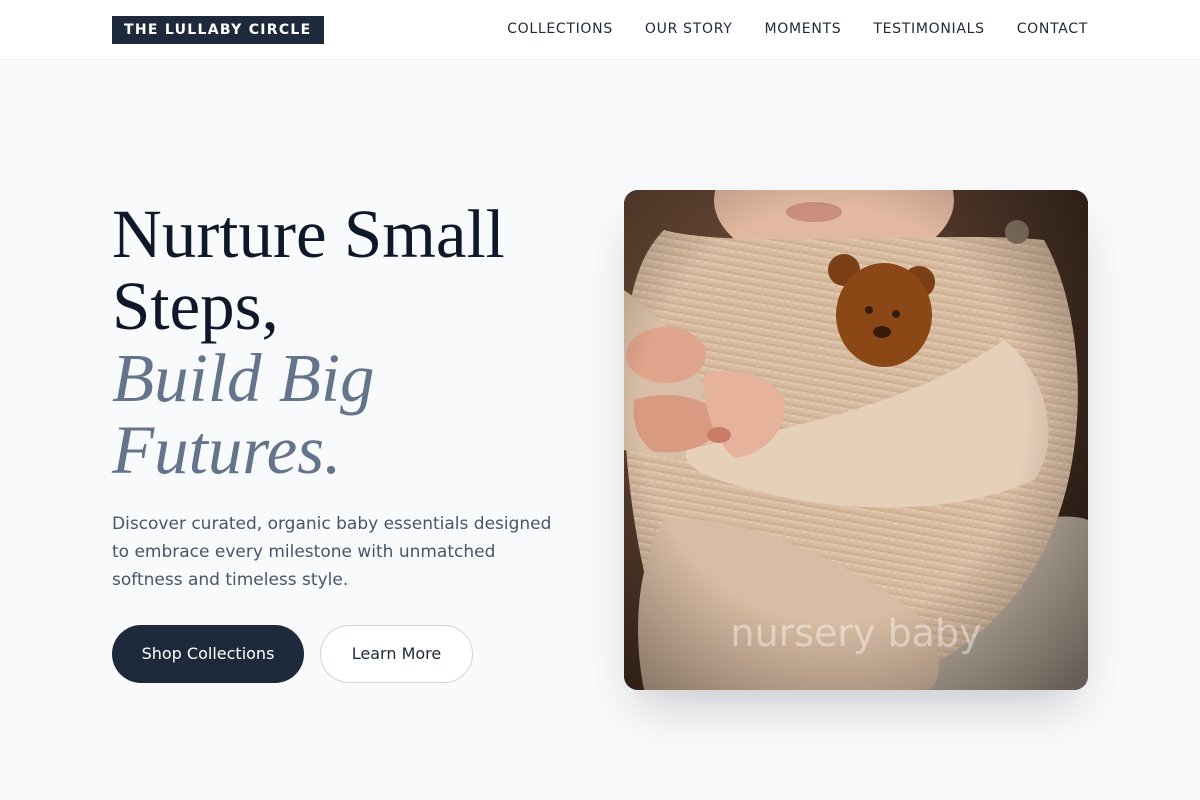  I want to click on hero-title-accent-line: Build Big, so click(243, 378).